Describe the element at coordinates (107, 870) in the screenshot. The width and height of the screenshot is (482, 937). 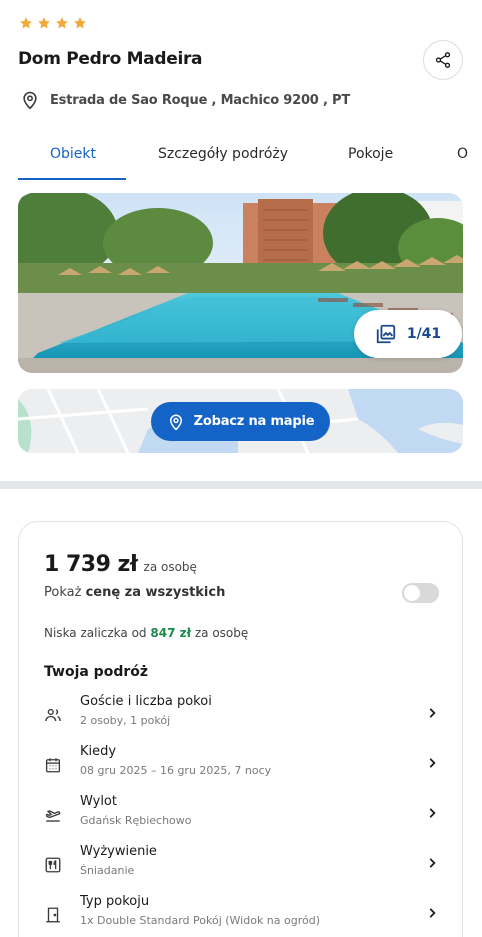
I see `trip-item-value: Śniadanie` at that location.